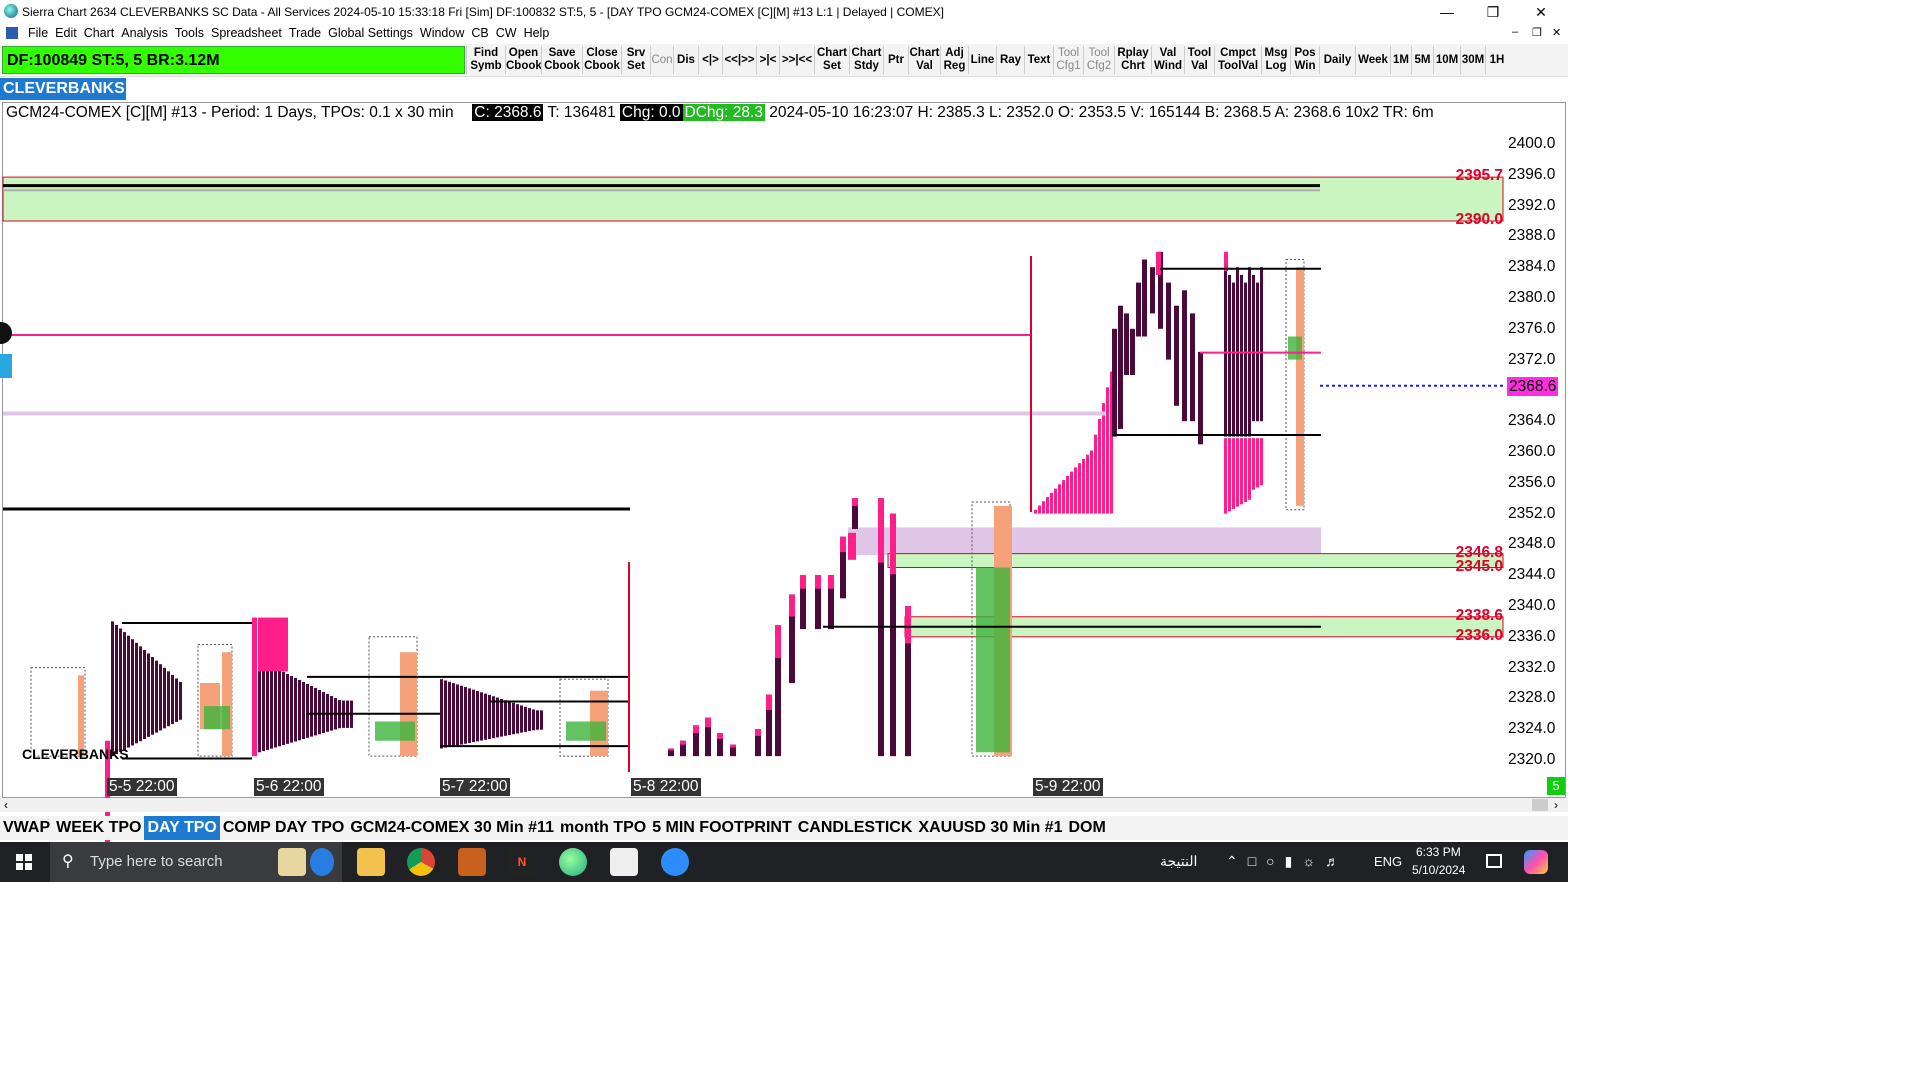  What do you see at coordinates (1532, 698) in the screenshot?
I see `price-tick: 2328.0` at bounding box center [1532, 698].